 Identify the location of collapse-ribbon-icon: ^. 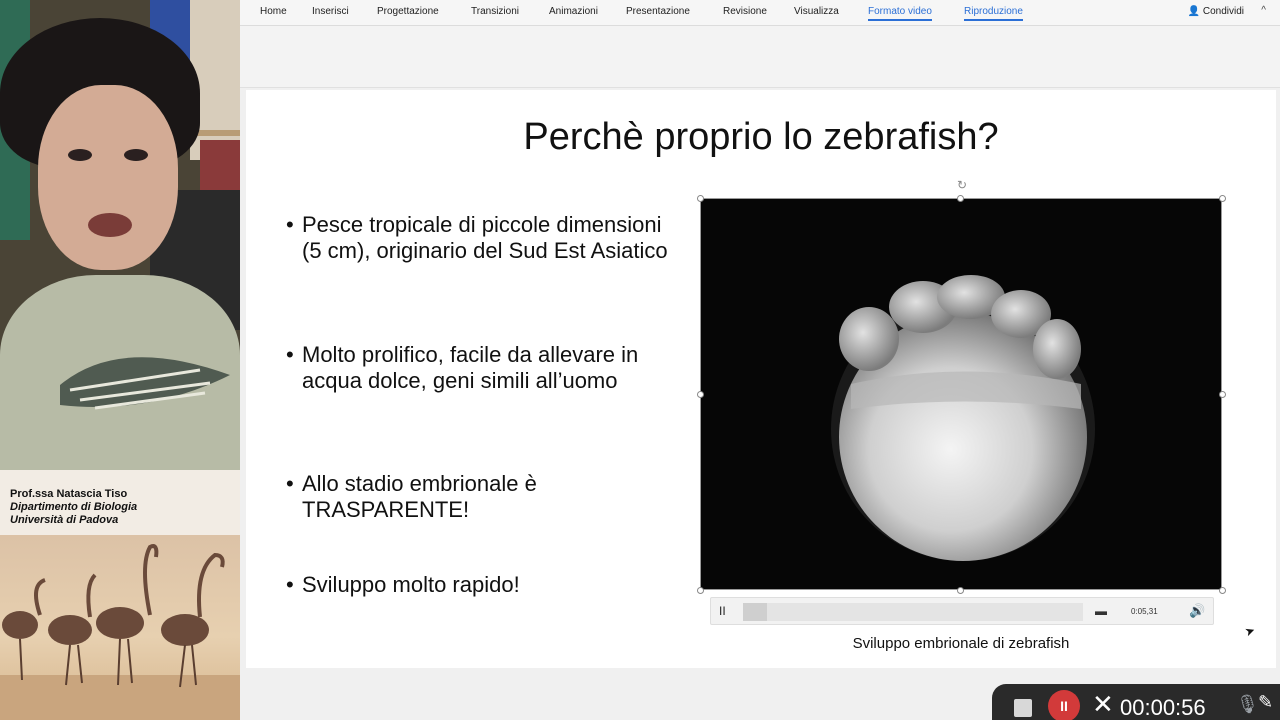
(1263, 10).